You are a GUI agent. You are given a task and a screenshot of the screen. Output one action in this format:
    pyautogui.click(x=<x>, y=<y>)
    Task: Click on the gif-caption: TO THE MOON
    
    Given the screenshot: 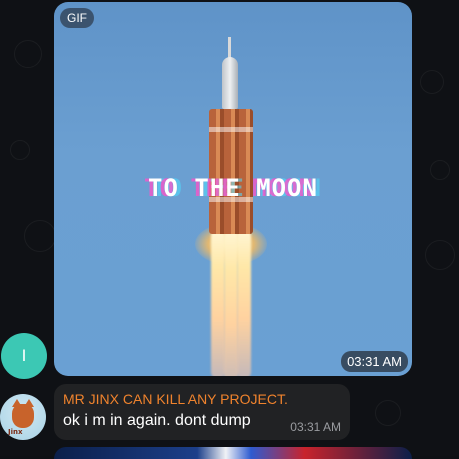 What is the action you would take?
    pyautogui.click(x=233, y=188)
    